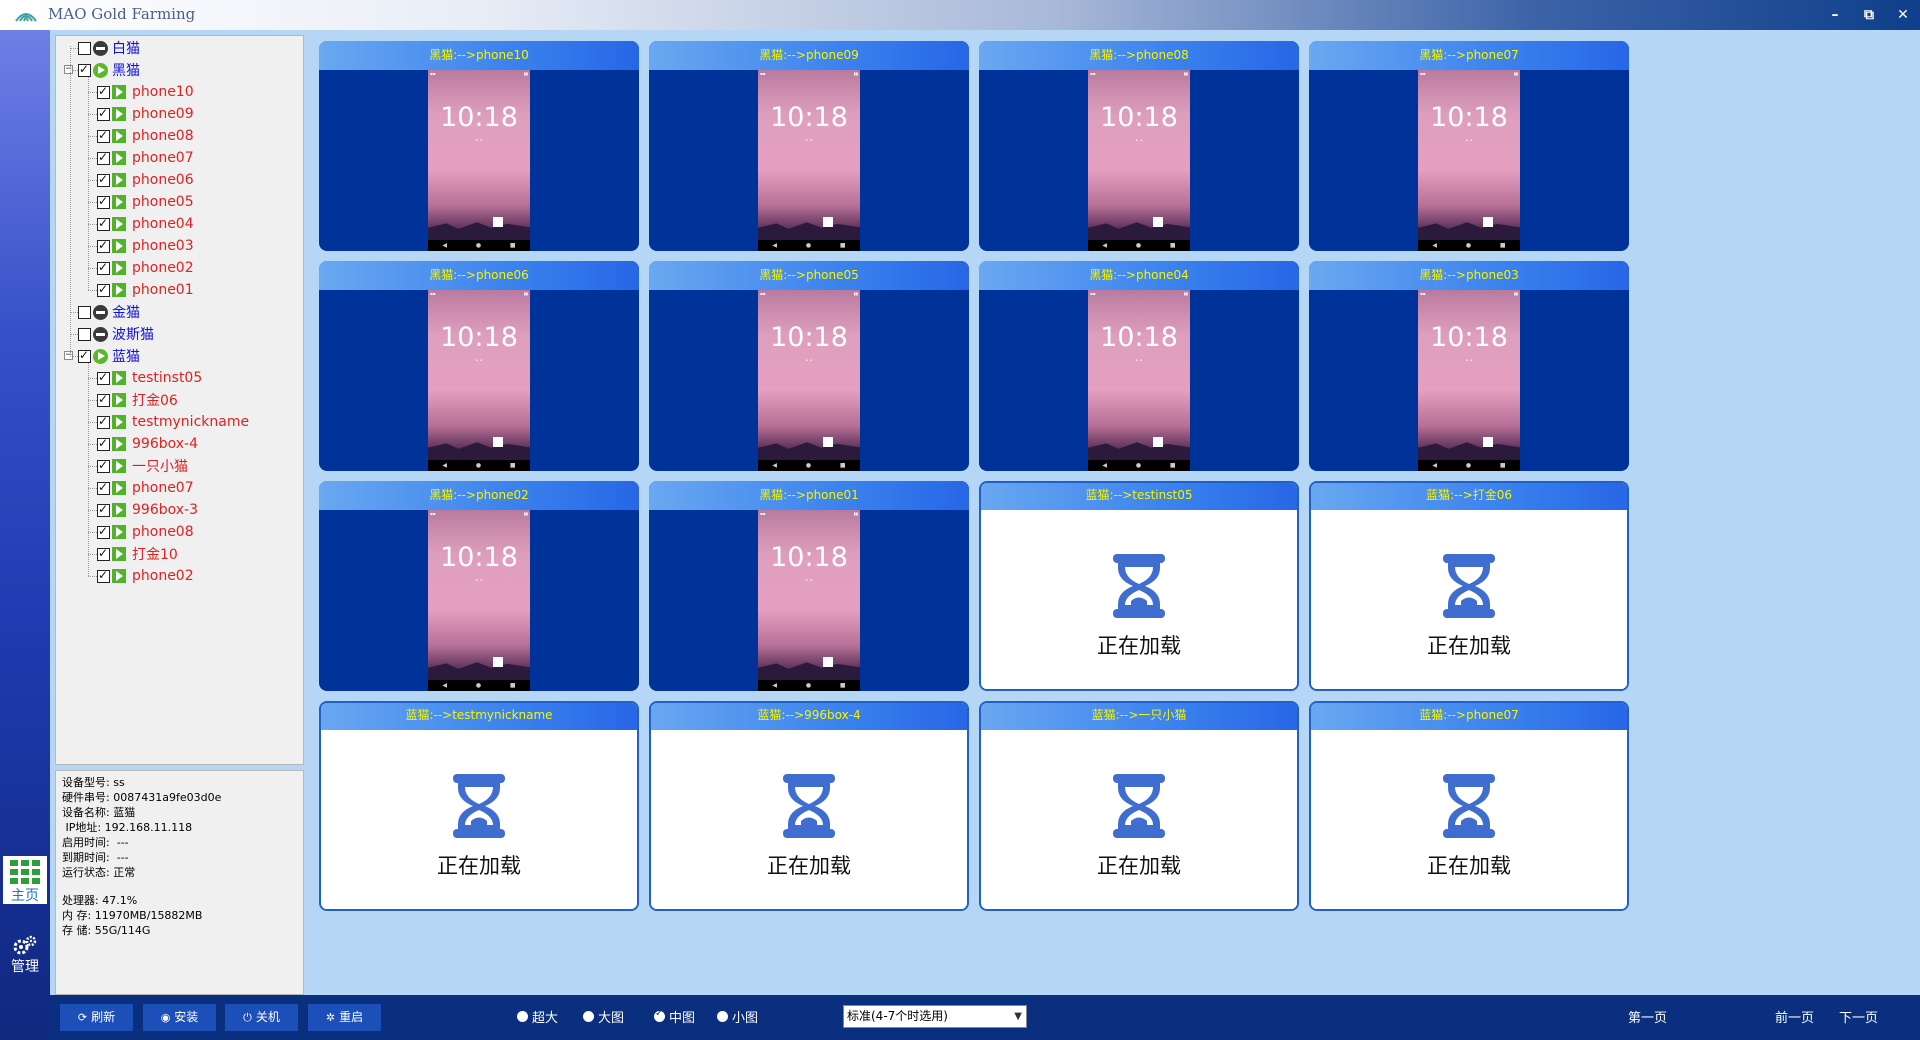 Image resolution: width=1920 pixels, height=1040 pixels. Describe the element at coordinates (498, 442) in the screenshot. I see `app-icon` at that location.